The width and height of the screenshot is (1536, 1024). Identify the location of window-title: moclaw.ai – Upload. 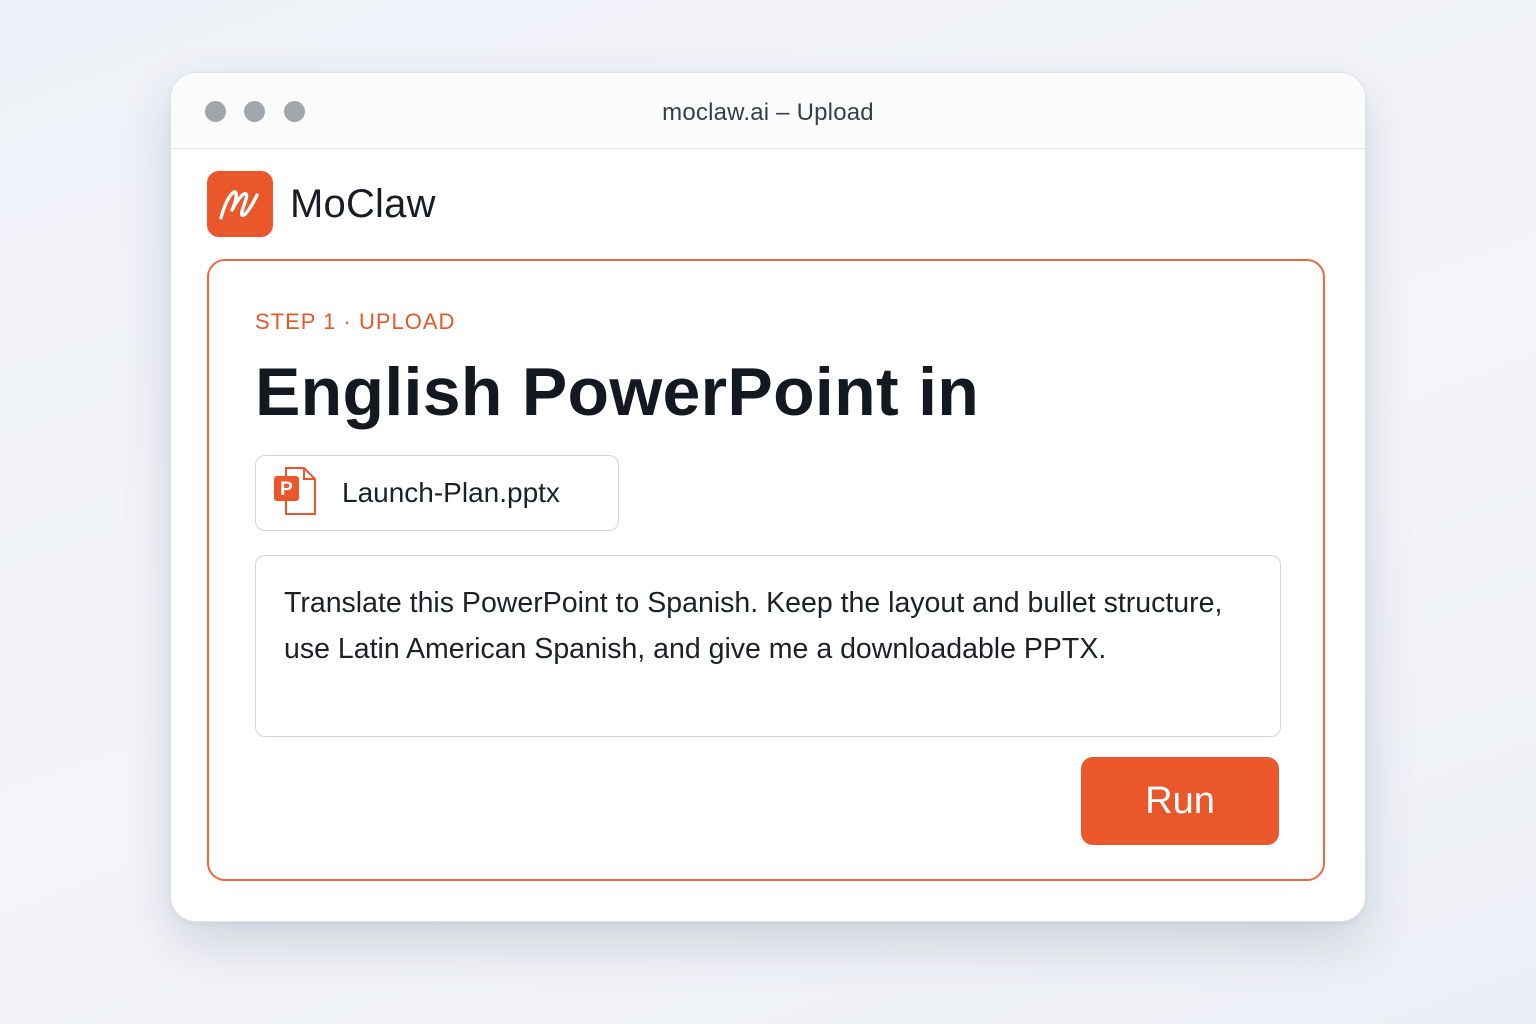
(768, 112).